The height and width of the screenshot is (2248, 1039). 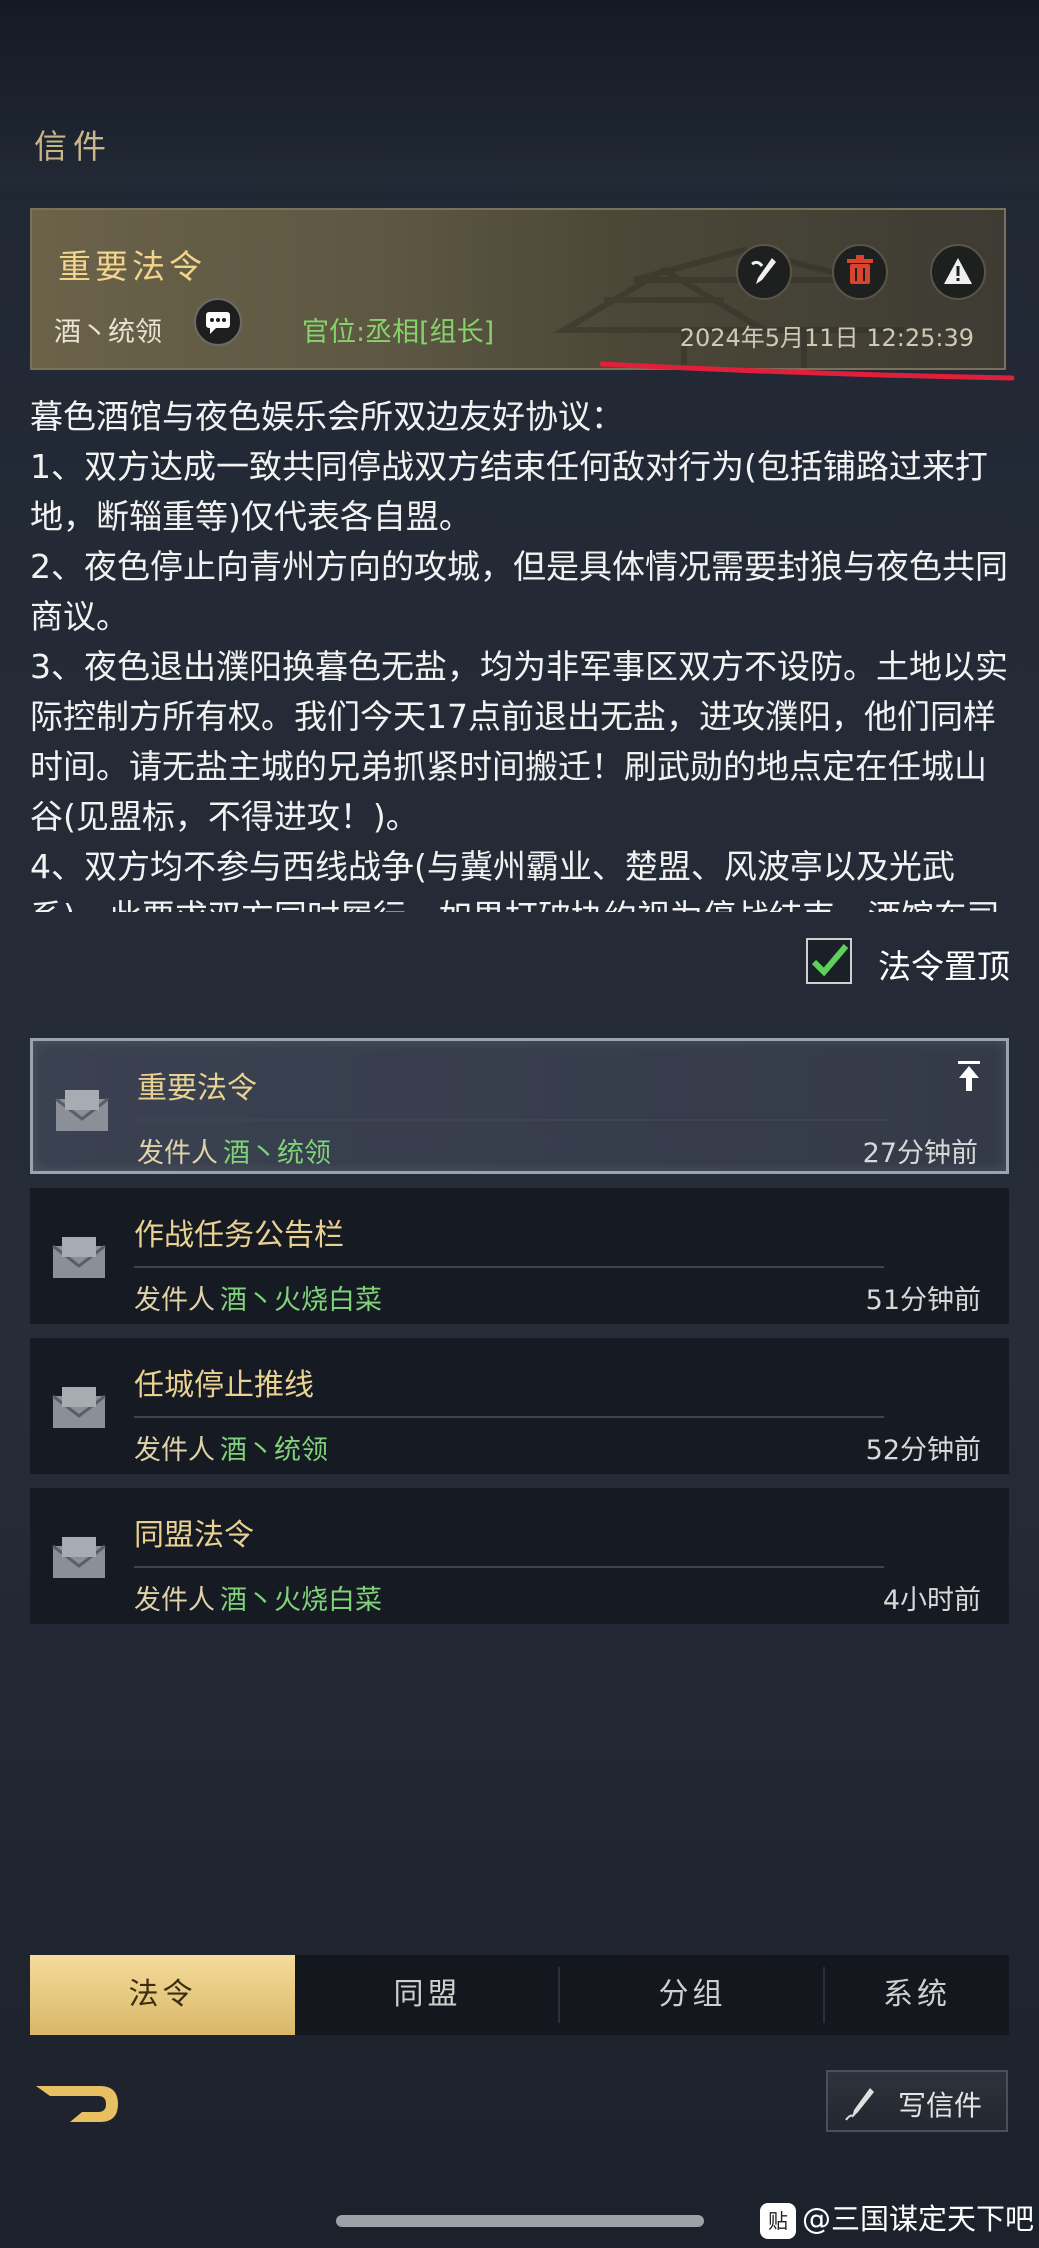 I want to click on mail-list-item: 重要法令 发件人 酒丶统领 27分钟前, so click(x=519, y=1106).